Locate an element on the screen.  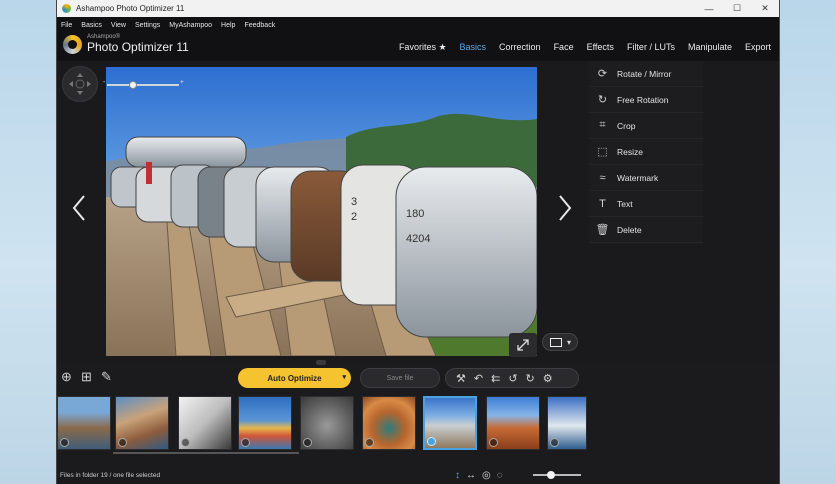
svg-text: 3 is located at coordinates (354, 202).